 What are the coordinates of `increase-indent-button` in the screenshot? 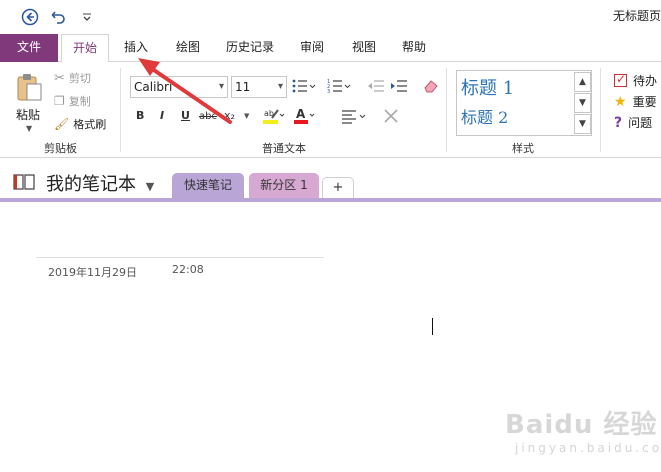 It's located at (399, 87).